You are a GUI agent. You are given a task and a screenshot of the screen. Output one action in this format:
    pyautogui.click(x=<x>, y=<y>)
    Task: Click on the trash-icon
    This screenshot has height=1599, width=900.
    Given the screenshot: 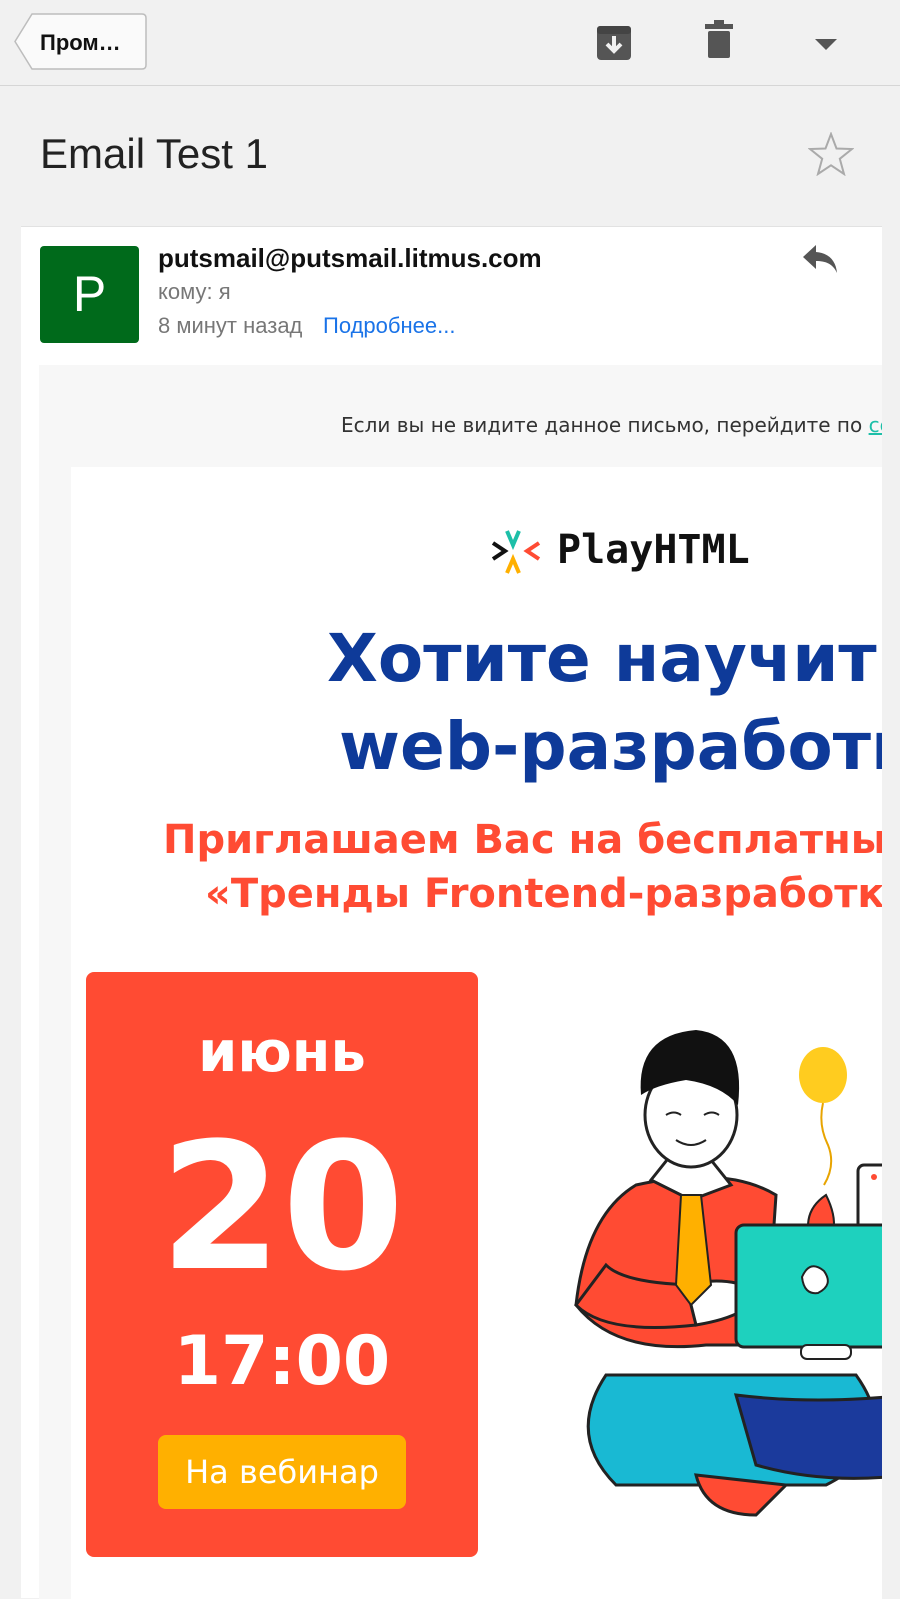 What is the action you would take?
    pyautogui.click(x=719, y=42)
    